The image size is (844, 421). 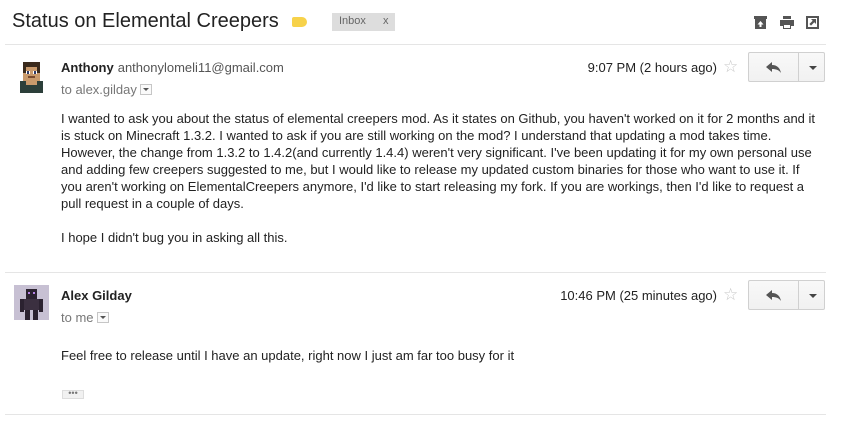 What do you see at coordinates (386, 21) in the screenshot?
I see `remove-label-button: x` at bounding box center [386, 21].